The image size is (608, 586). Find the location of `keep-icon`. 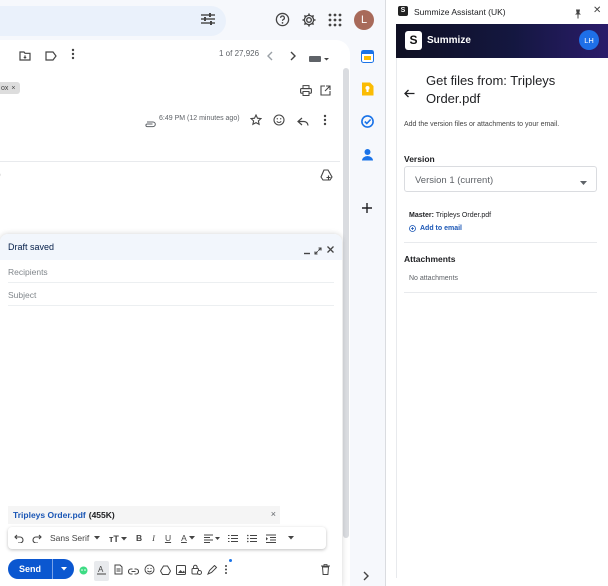

keep-icon is located at coordinates (367, 91).